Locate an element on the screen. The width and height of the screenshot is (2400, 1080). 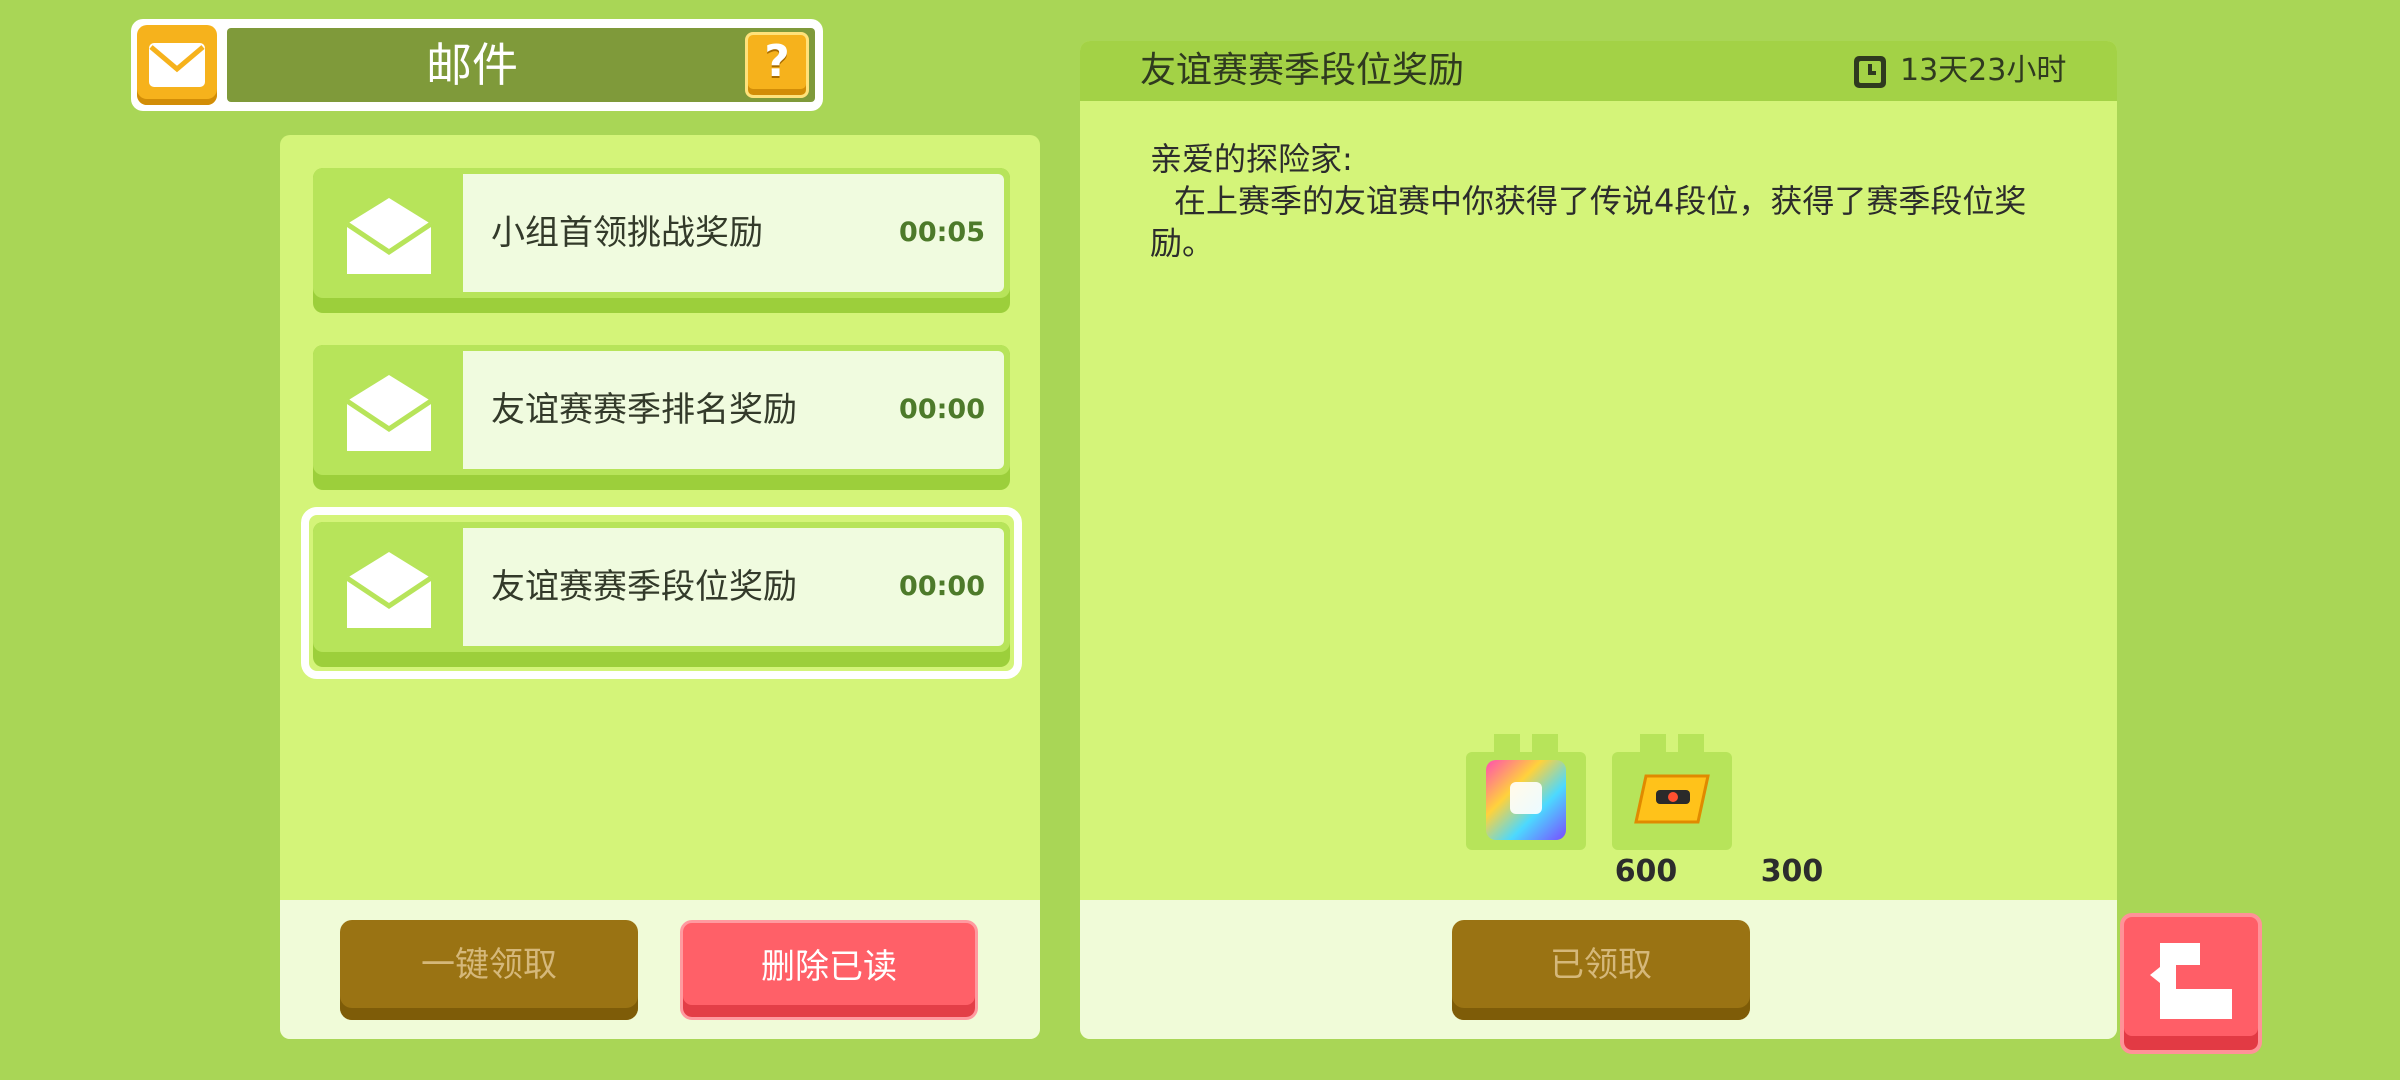
ticket-icon is located at coordinates (1672, 792).